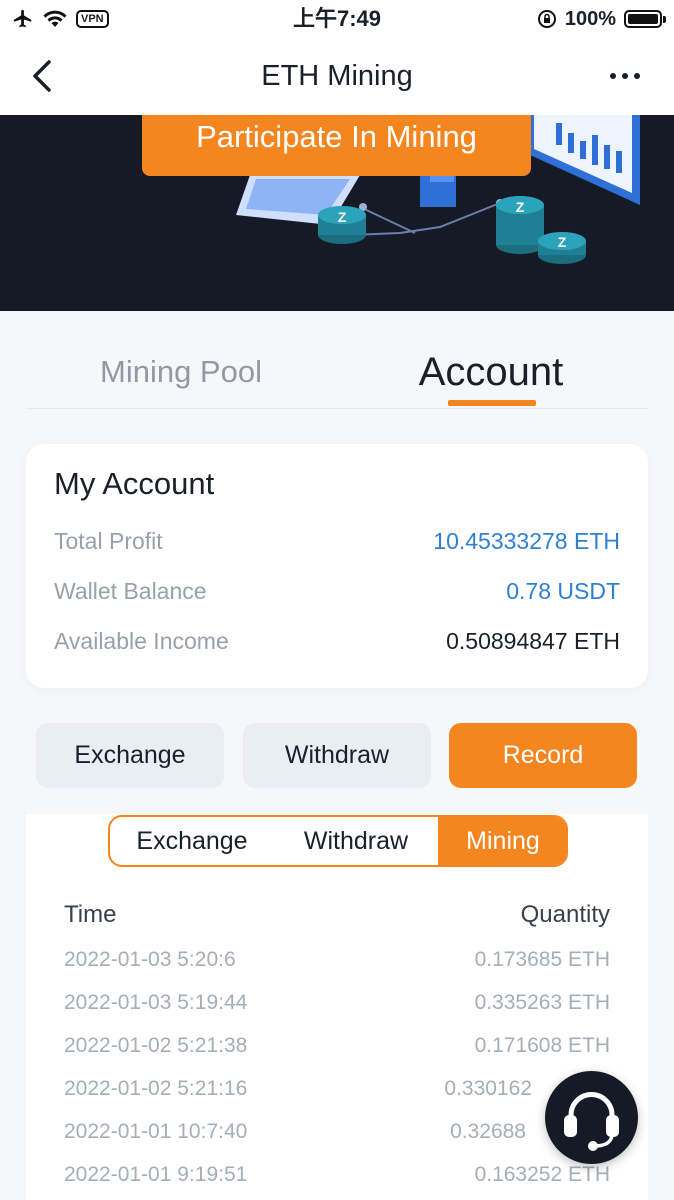  I want to click on wallet-balance-value: 0.78 USDT, so click(563, 591).